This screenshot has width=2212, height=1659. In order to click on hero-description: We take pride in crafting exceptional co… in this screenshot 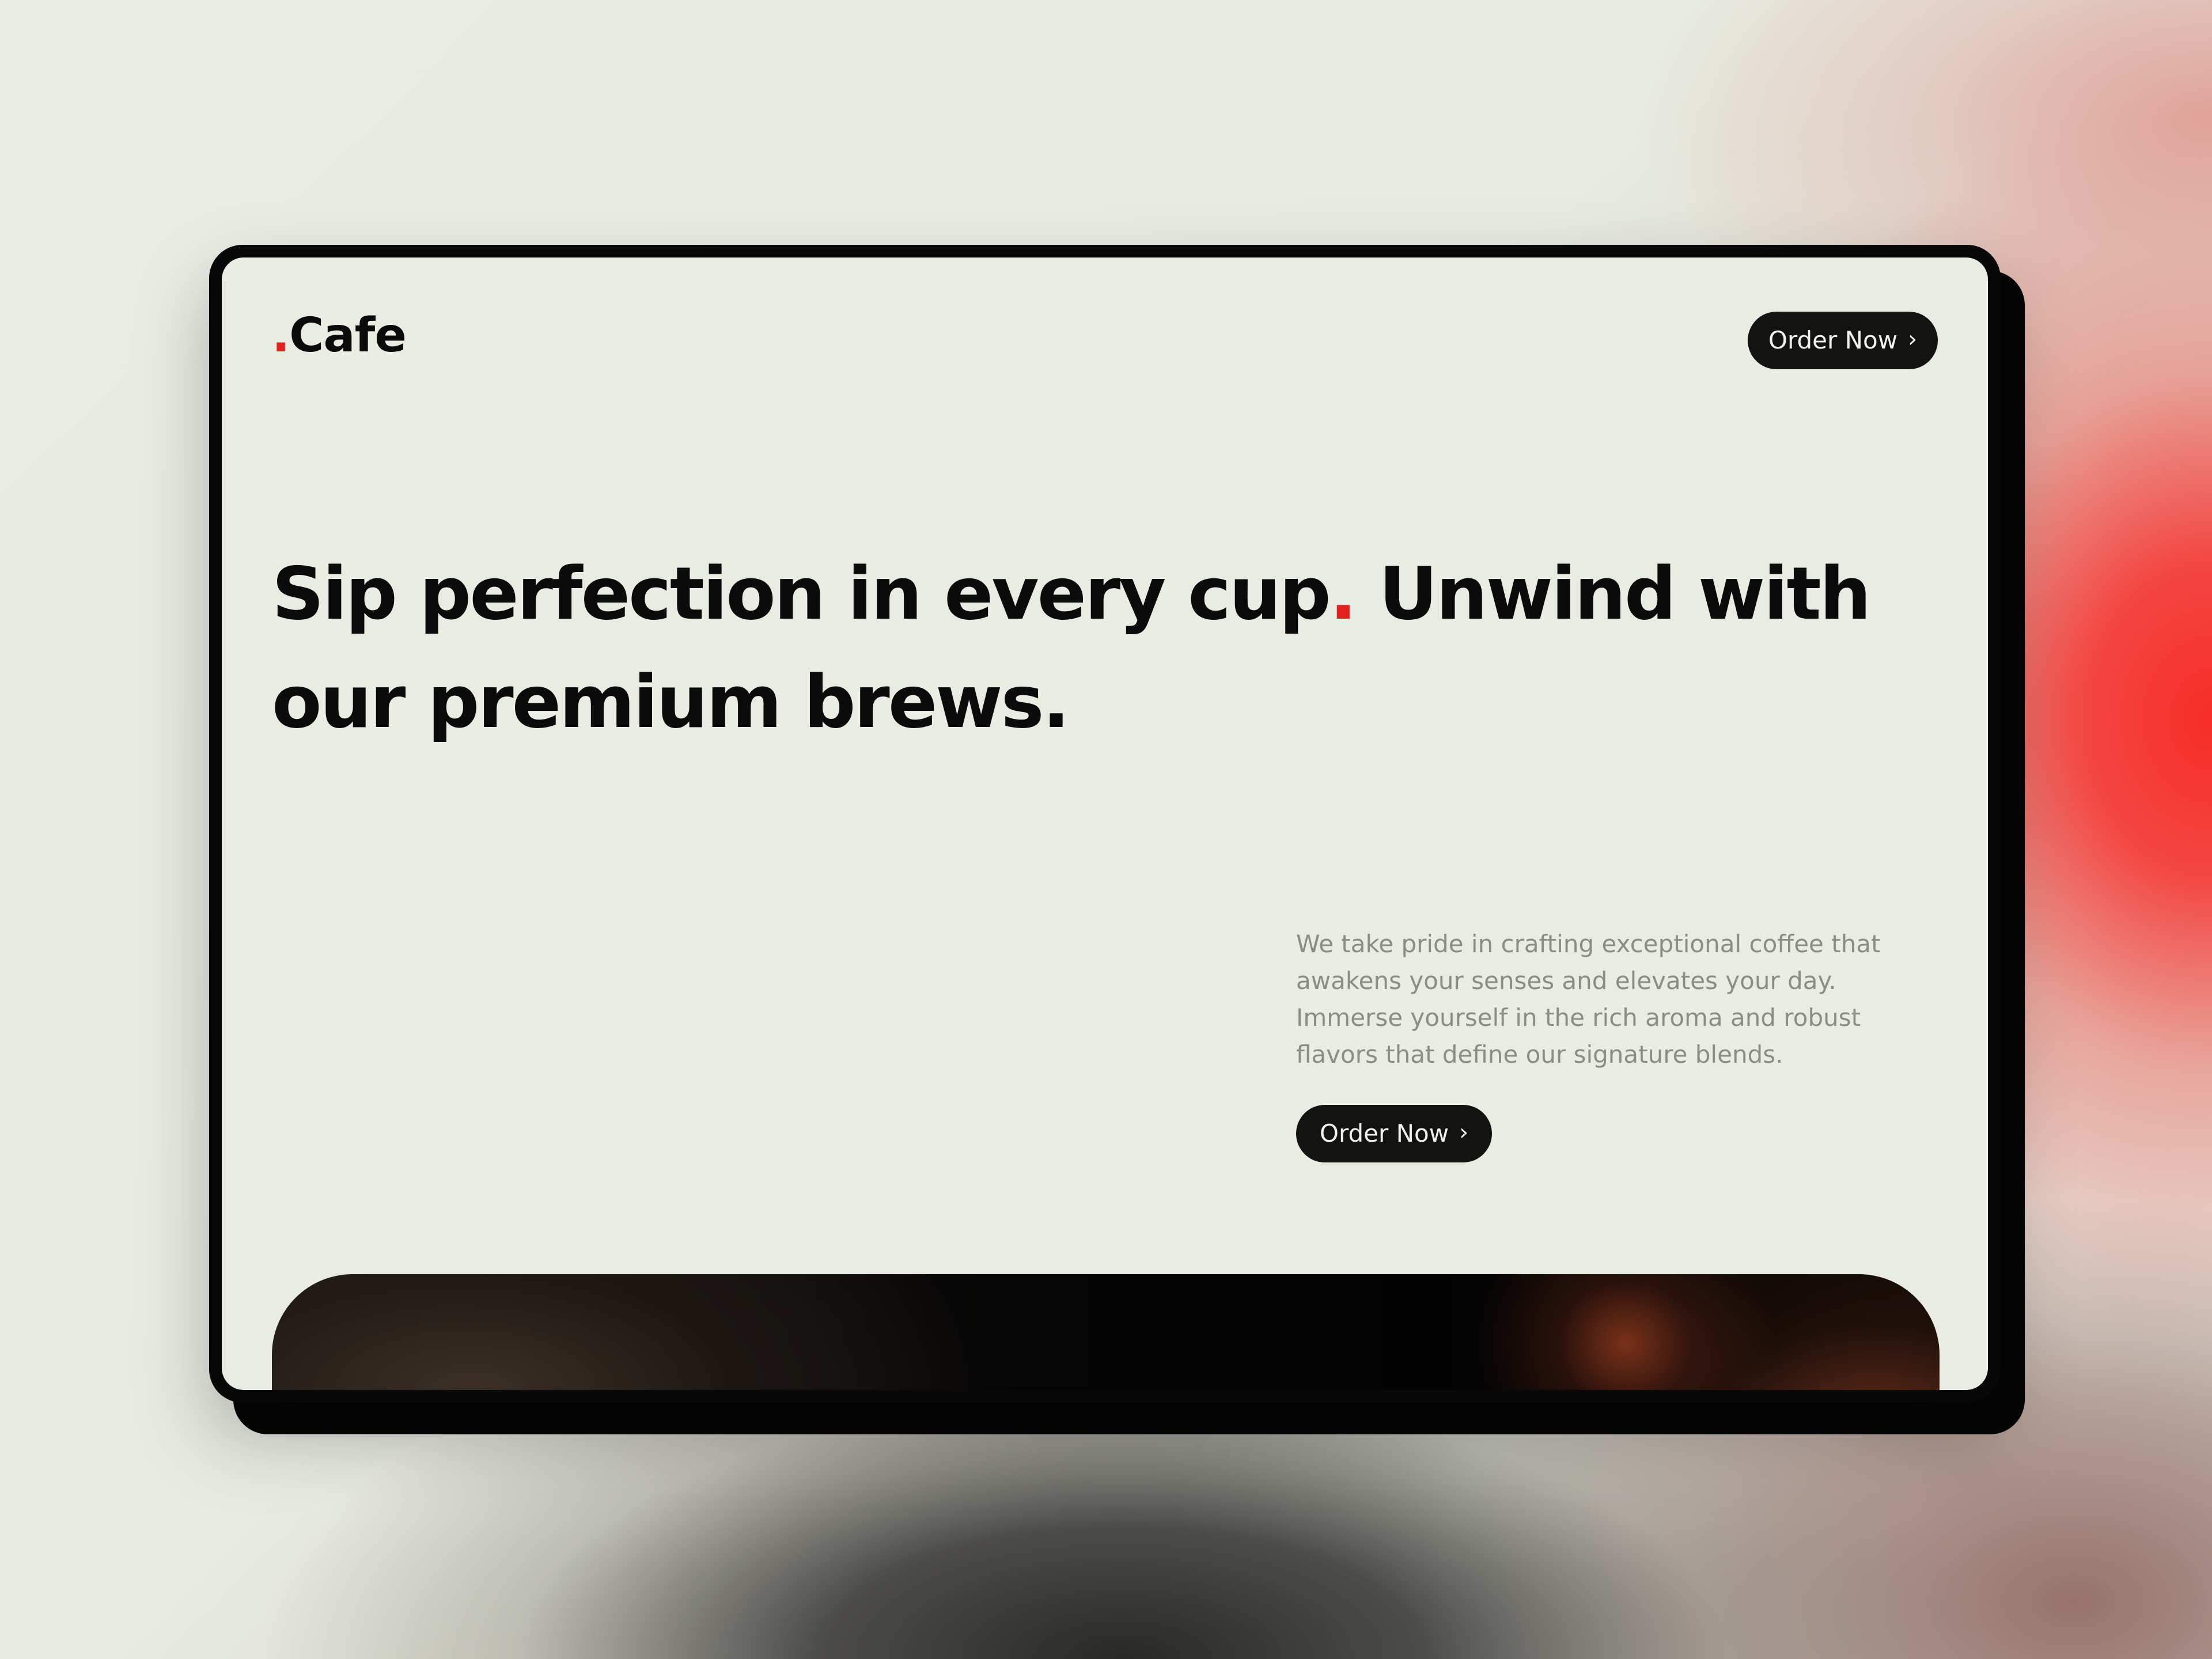, I will do `click(1588, 999)`.